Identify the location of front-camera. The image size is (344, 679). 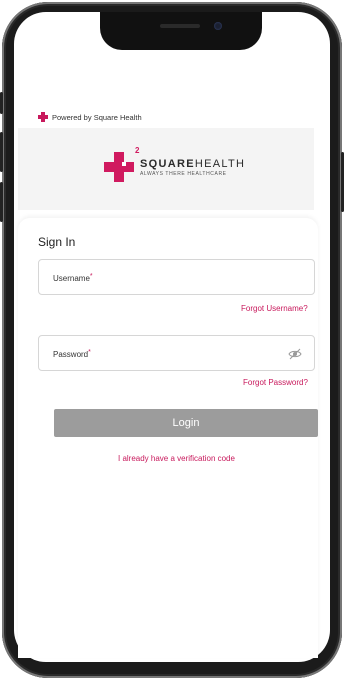
(218, 26).